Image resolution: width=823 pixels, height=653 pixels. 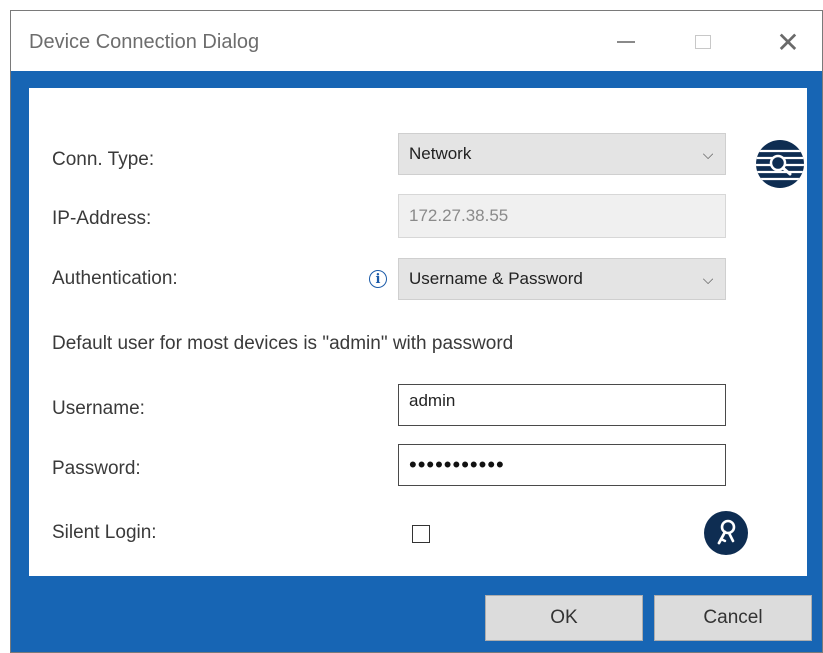 I want to click on password-input: •••••••••••, so click(x=562, y=465).